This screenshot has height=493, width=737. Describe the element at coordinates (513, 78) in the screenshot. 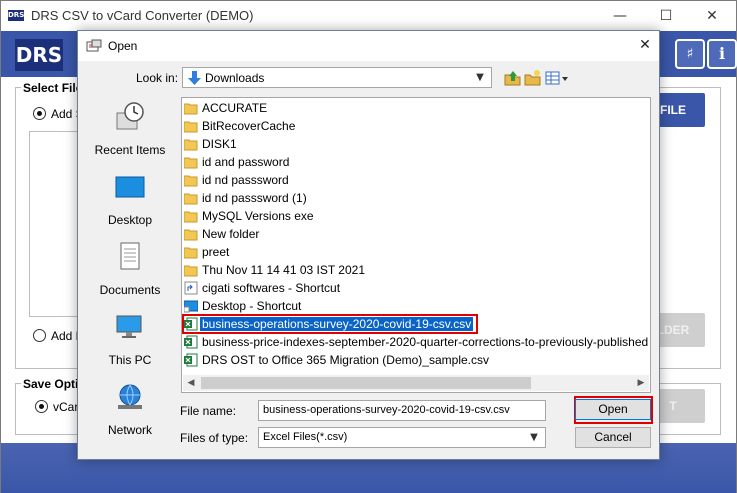

I see `up-folder-icon` at that location.